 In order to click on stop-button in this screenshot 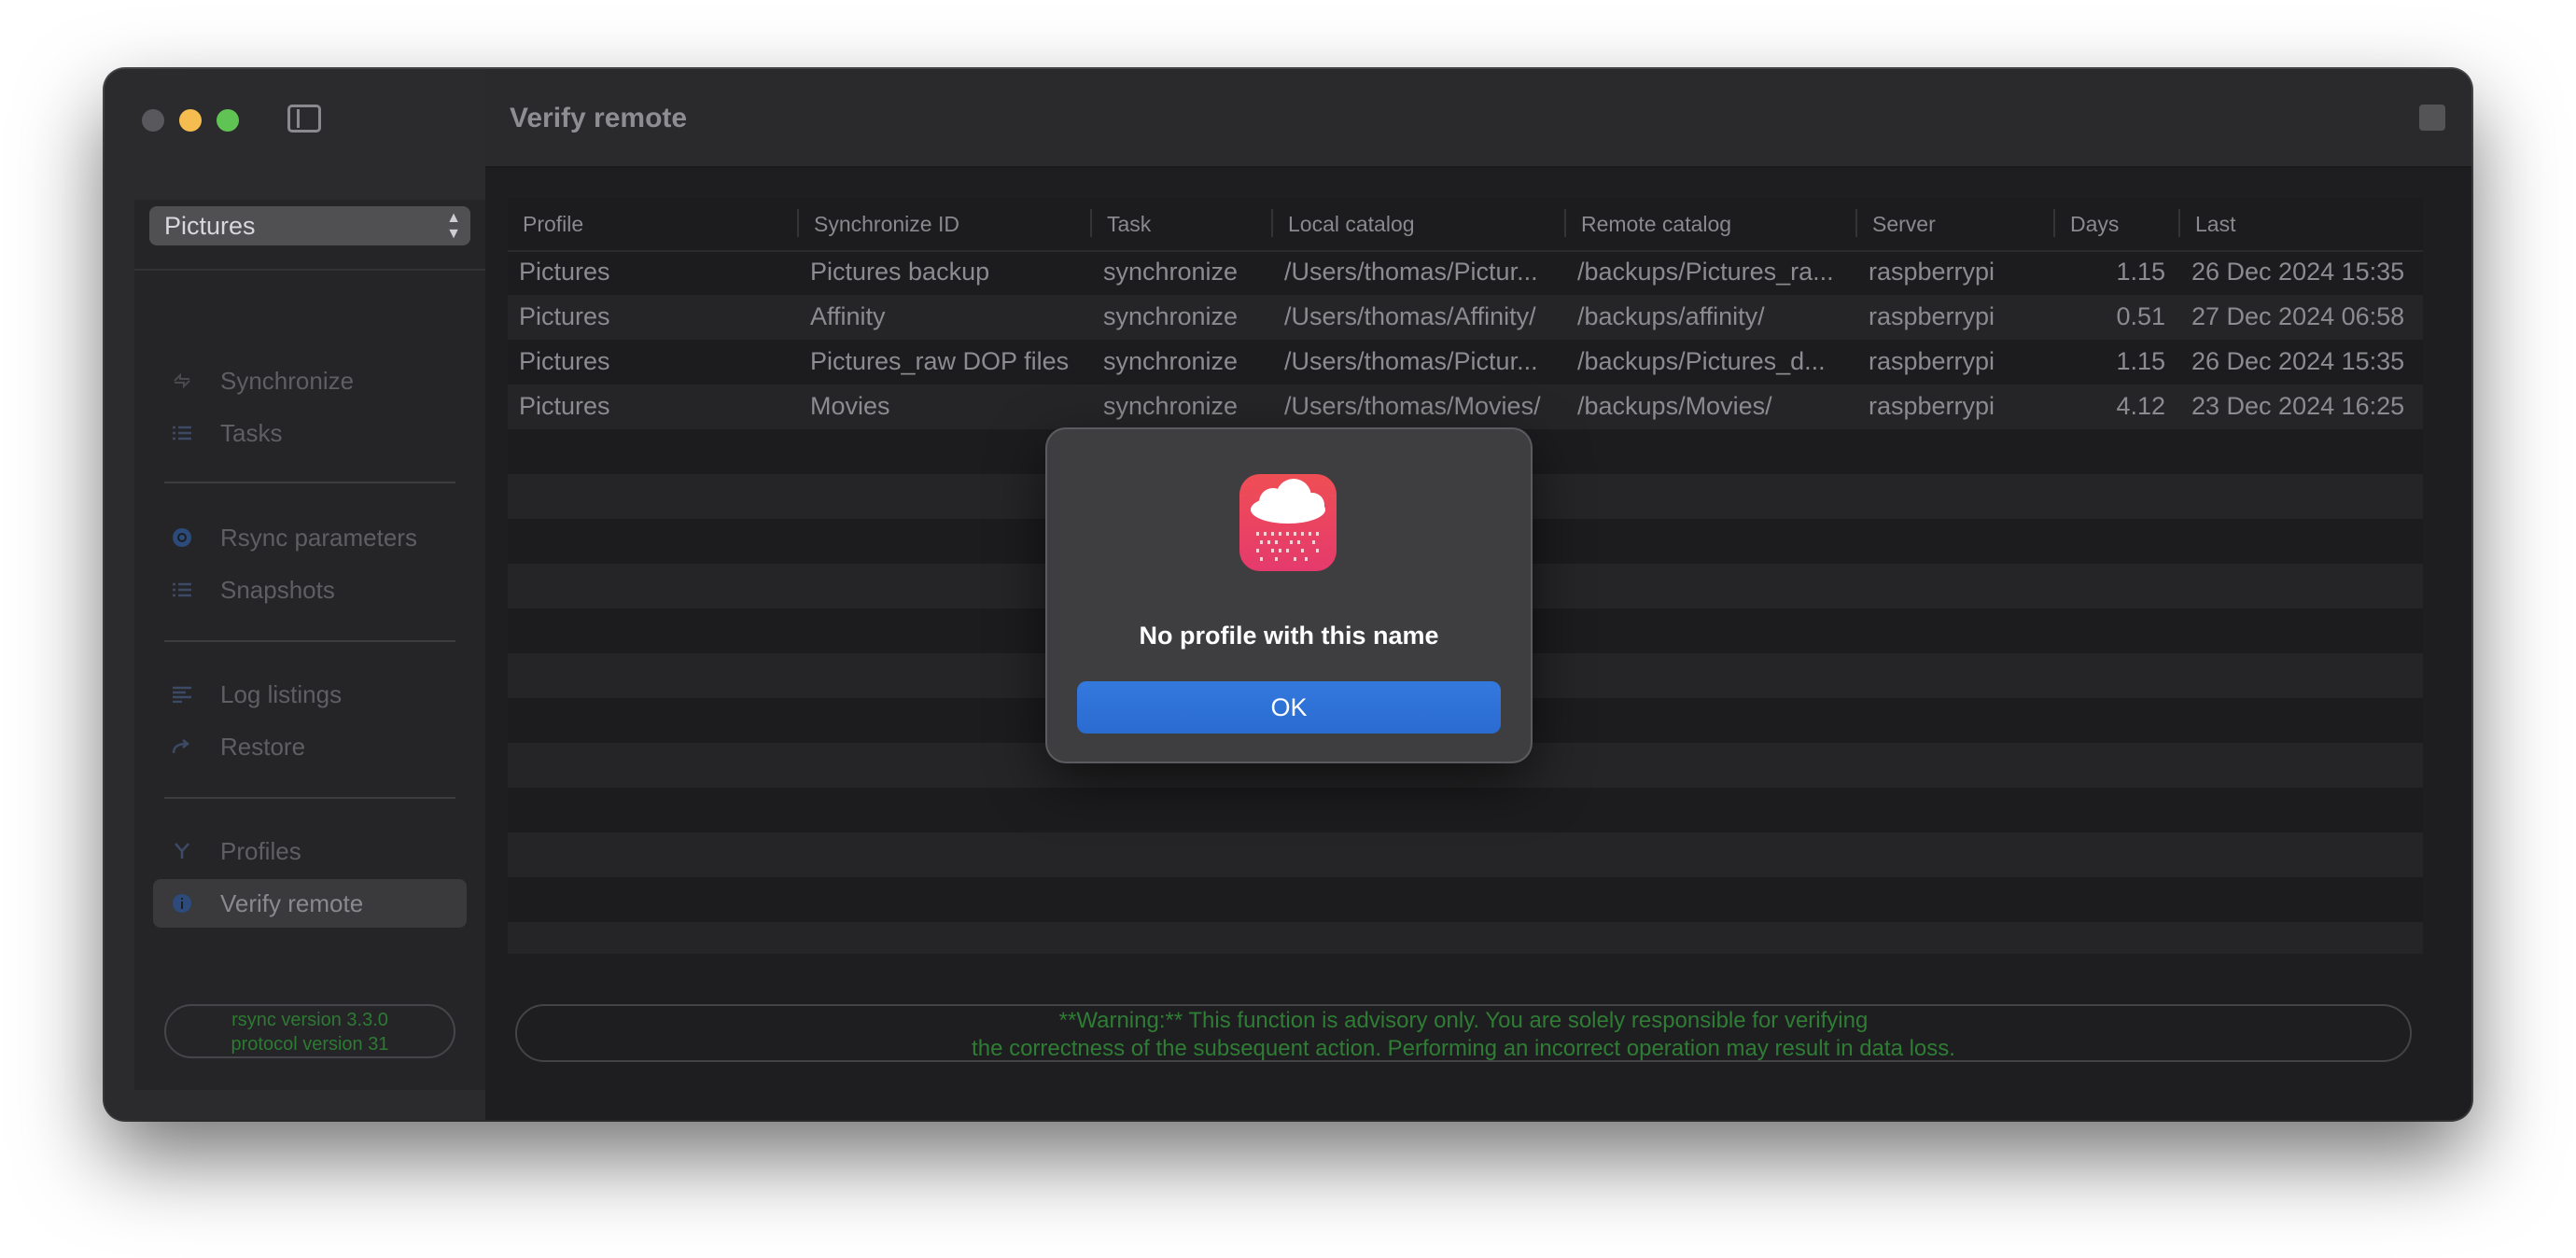, I will do `click(2432, 118)`.